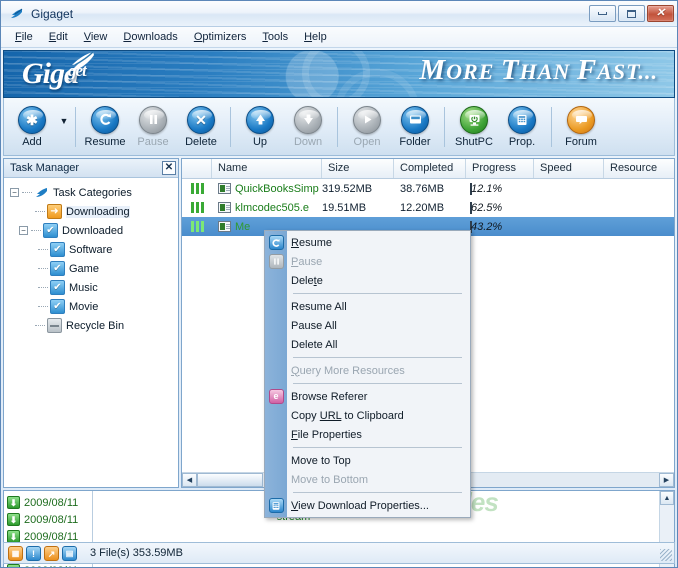  Describe the element at coordinates (93, 287) in the screenshot. I see `tree-item-music: Music` at that location.